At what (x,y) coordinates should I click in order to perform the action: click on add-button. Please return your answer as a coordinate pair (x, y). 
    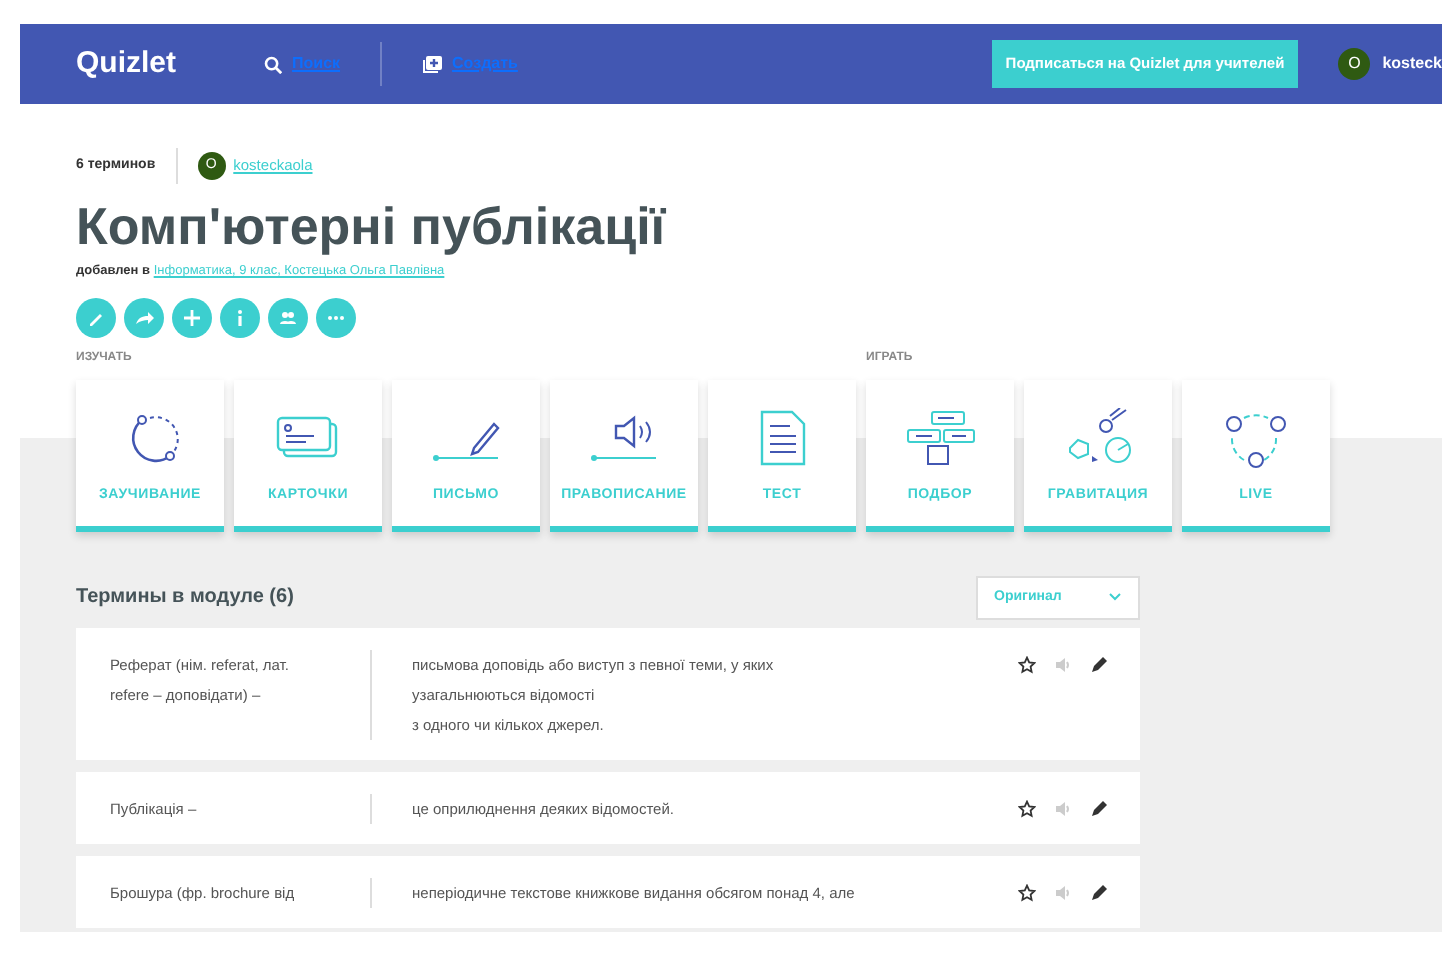
    Looking at the image, I should click on (192, 317).